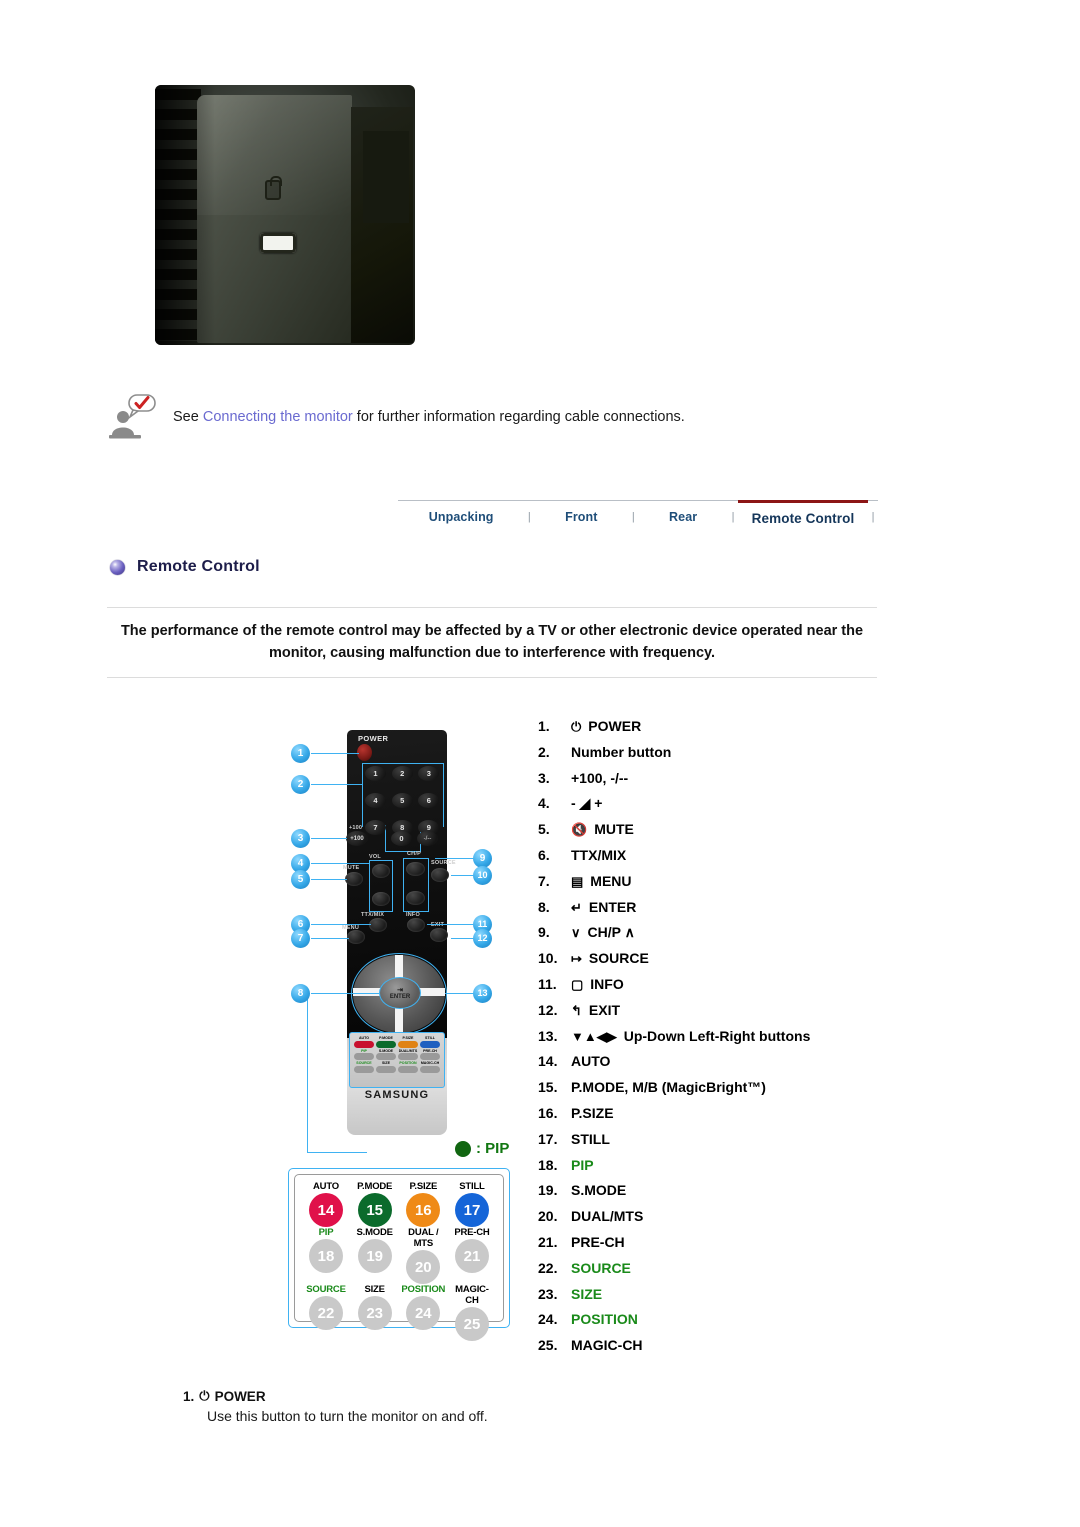 The height and width of the screenshot is (1527, 1080). Describe the element at coordinates (614, 829) in the screenshot. I see `legend-item-label: MUTE` at that location.